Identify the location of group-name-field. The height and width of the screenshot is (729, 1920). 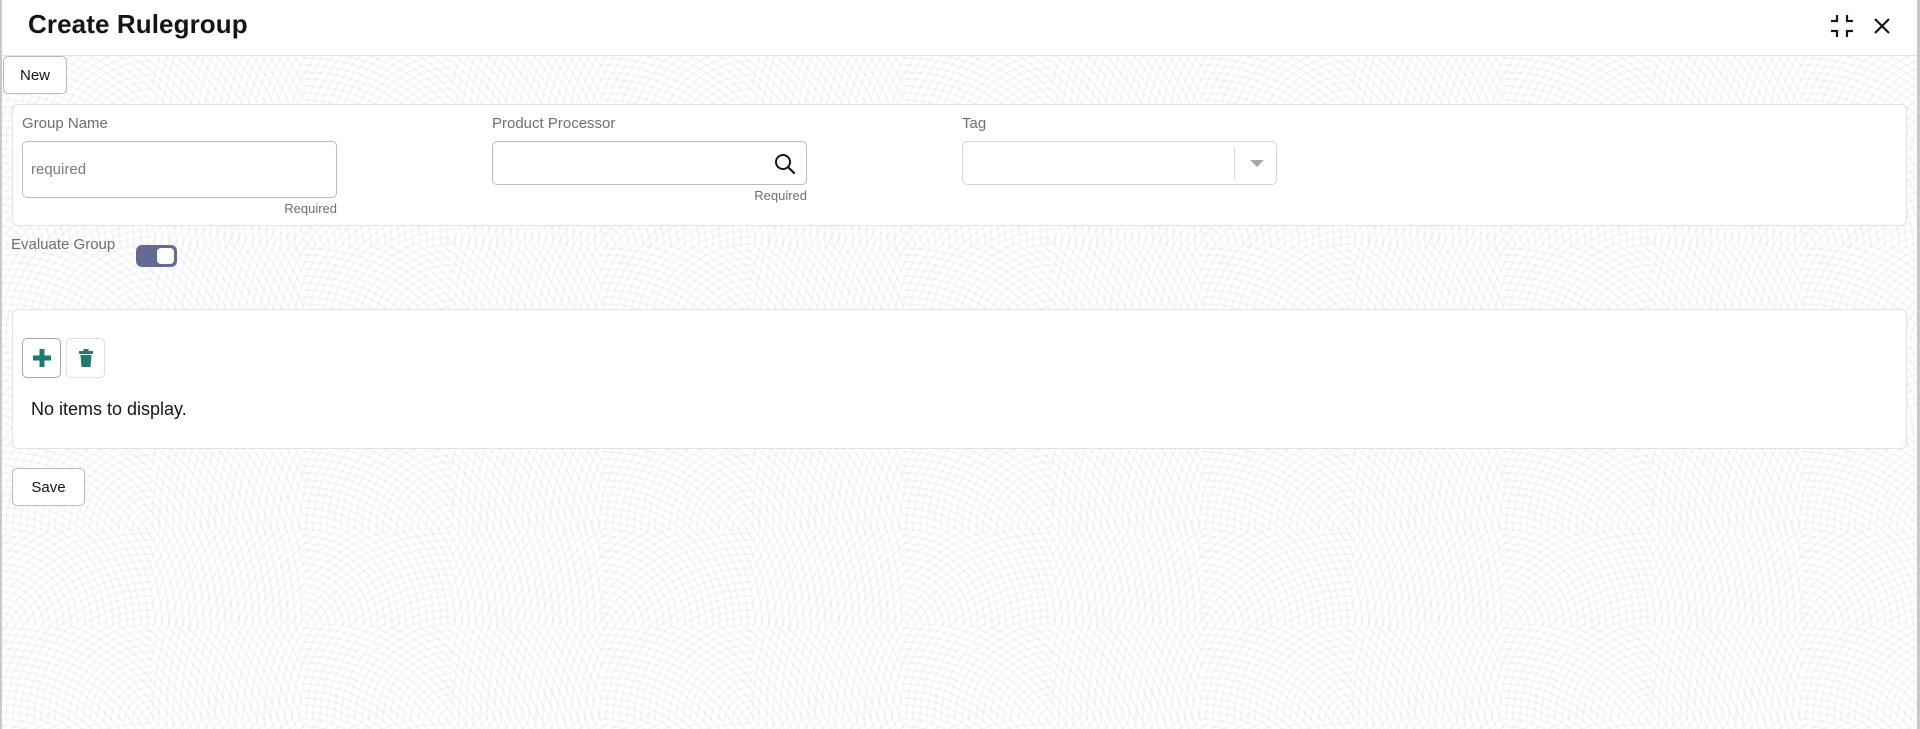
(179, 169).